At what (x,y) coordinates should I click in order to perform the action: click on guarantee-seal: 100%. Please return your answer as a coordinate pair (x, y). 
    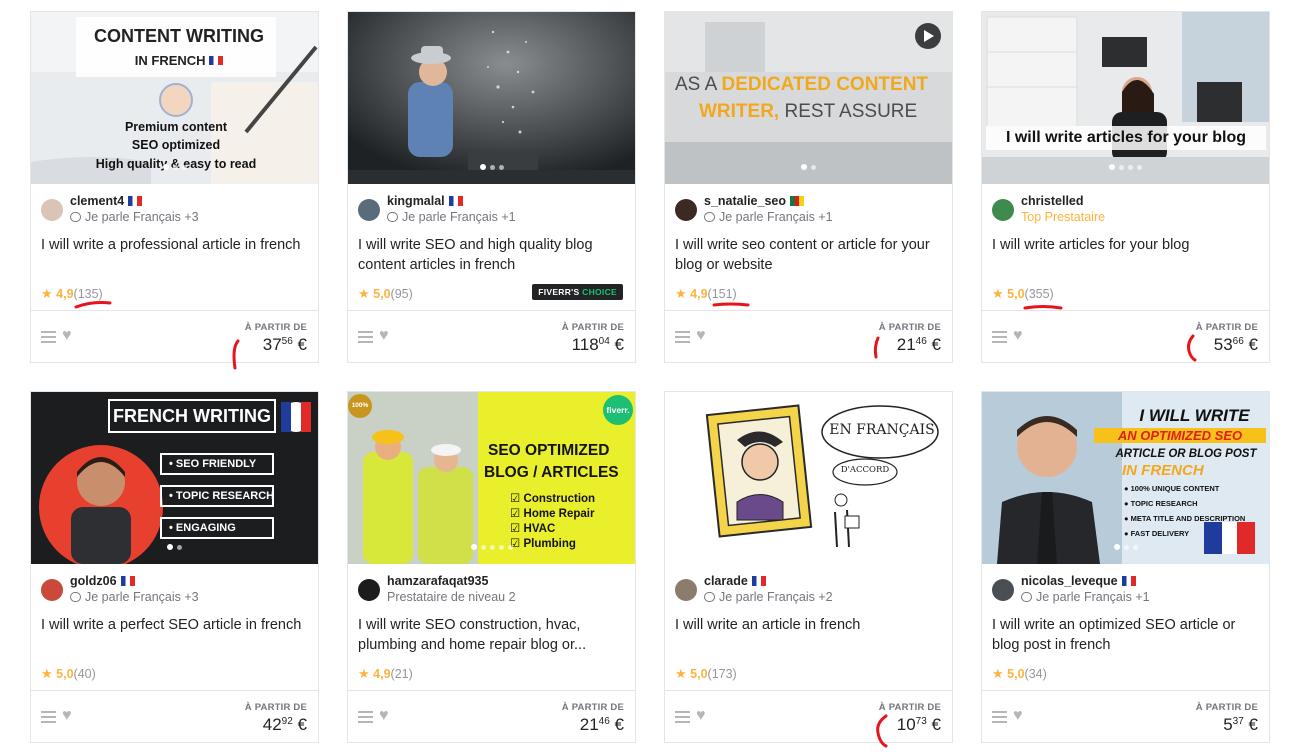
    Looking at the image, I should click on (360, 405).